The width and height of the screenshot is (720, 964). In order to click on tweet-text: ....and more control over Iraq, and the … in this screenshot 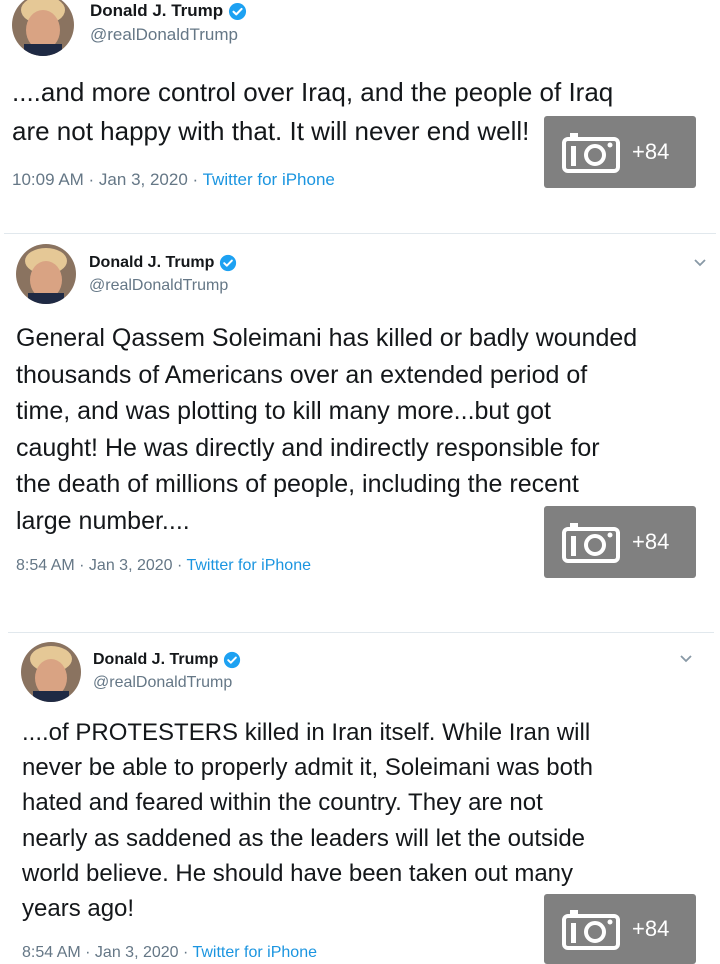, I will do `click(313, 111)`.